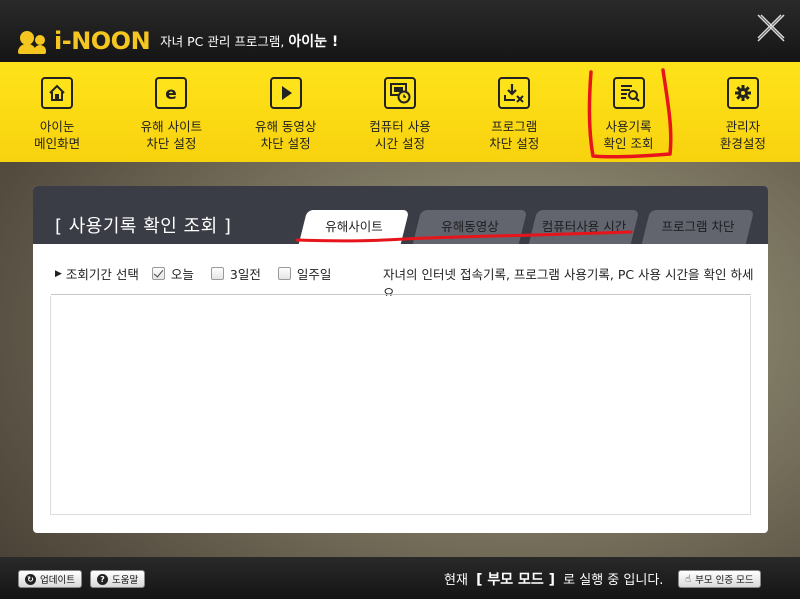  What do you see at coordinates (182, 274) in the screenshot?
I see `option-label: 오늘` at bounding box center [182, 274].